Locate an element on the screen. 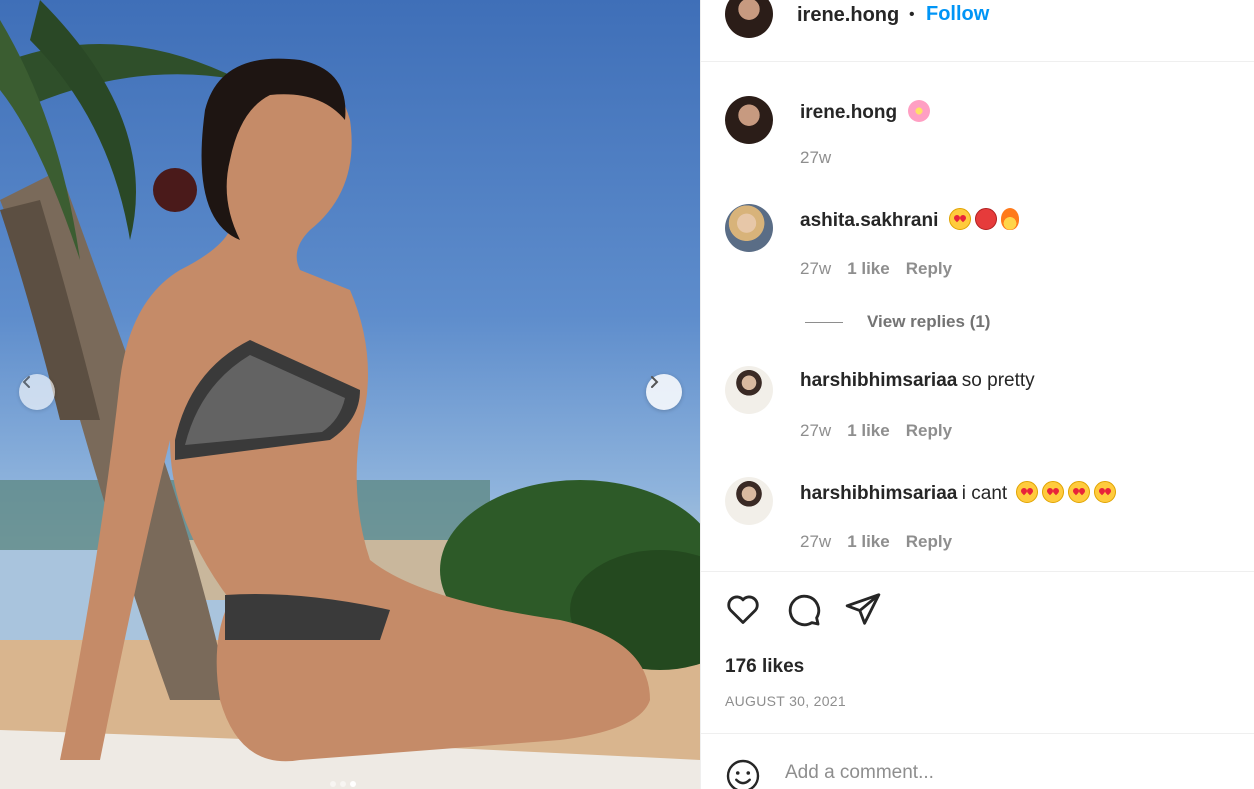 This screenshot has width=1254, height=789. chevron-left-icon is located at coordinates (26, 382).